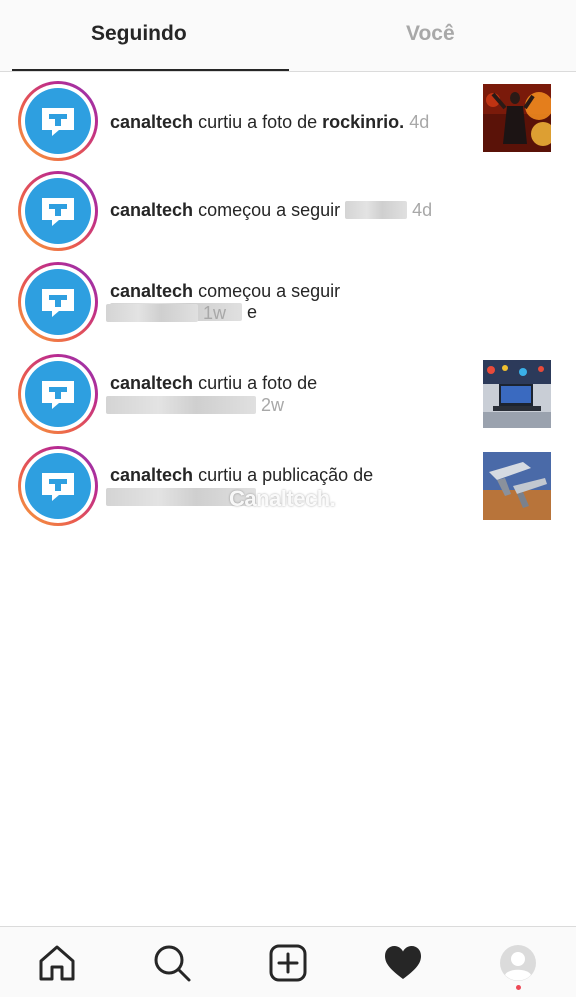 This screenshot has height=997, width=576. Describe the element at coordinates (273, 405) in the screenshot. I see `timestamp: 2w` at that location.